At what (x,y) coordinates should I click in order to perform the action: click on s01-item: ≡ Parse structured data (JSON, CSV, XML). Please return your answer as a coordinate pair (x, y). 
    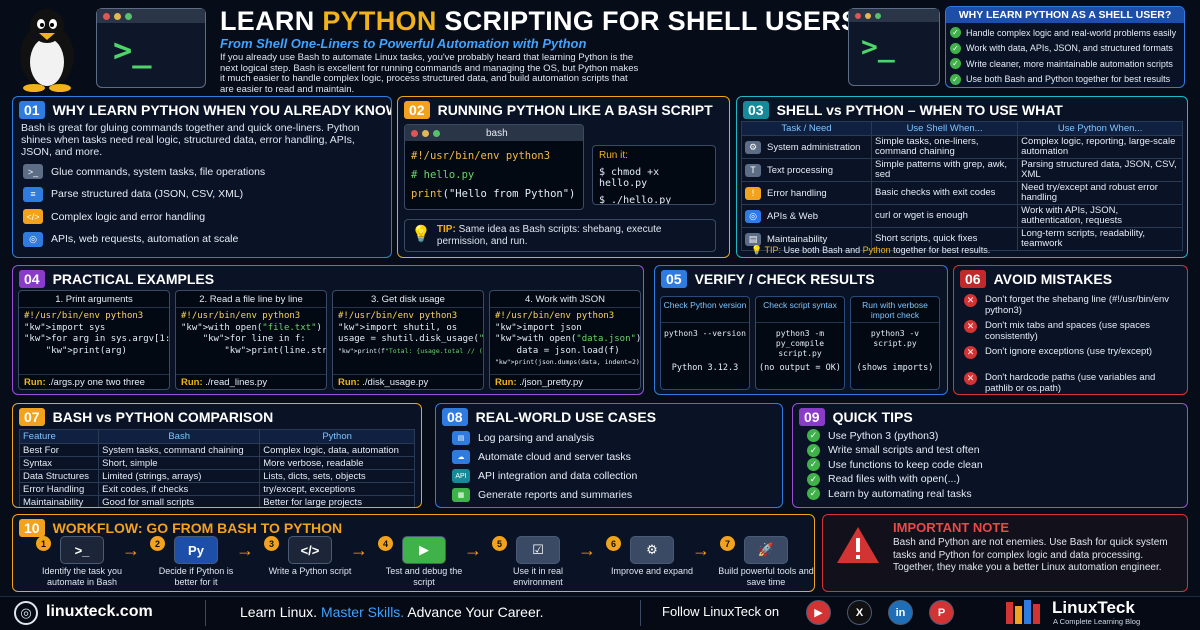
    Looking at the image, I should click on (133, 194).